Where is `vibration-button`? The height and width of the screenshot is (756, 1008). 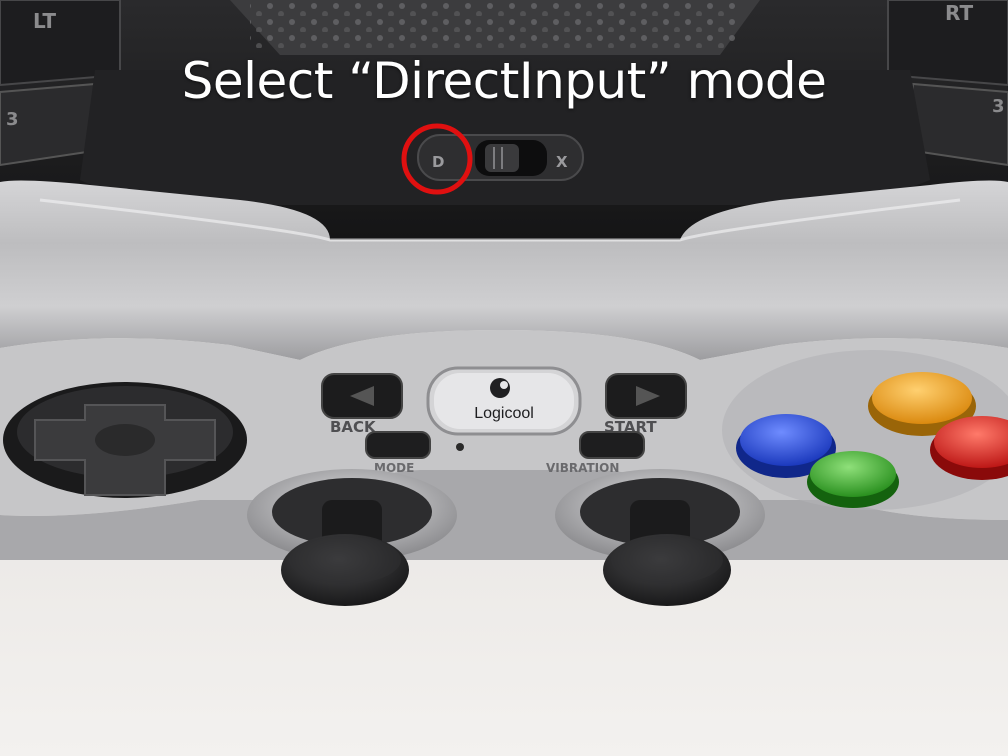 vibration-button is located at coordinates (612, 445).